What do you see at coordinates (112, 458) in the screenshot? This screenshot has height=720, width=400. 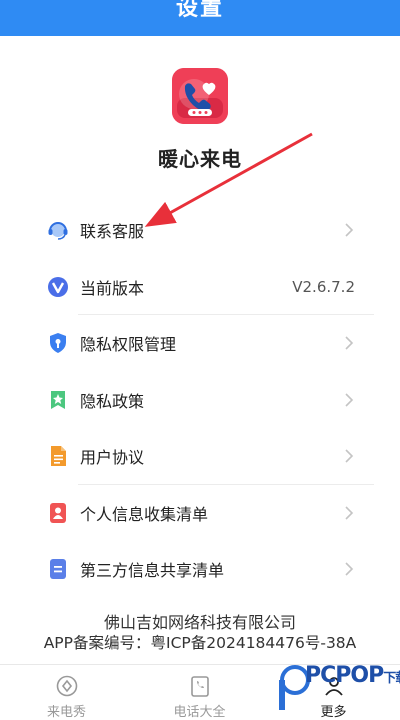 I see `menu-item-label: 用户协议` at bounding box center [112, 458].